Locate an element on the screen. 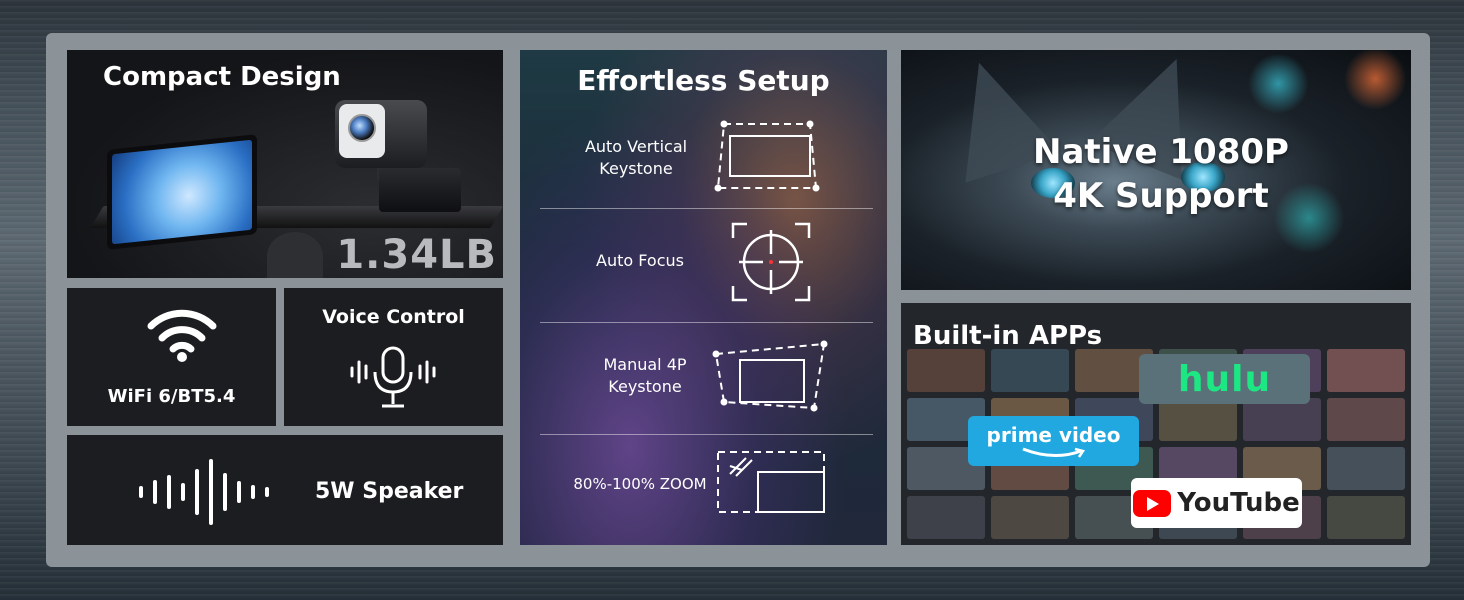 This screenshot has height=600, width=1464. youtube-logo: YouTube is located at coordinates (1216, 503).